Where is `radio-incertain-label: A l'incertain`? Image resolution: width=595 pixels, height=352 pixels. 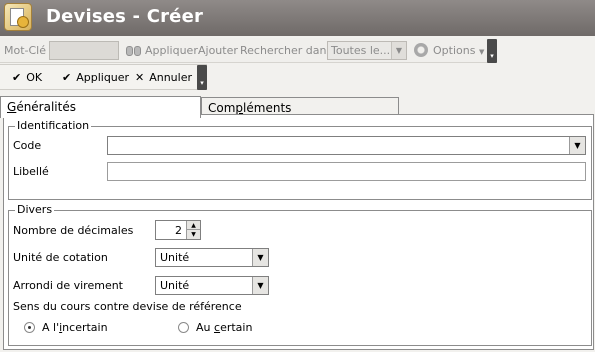
radio-incertain-label: A l'incertain is located at coordinates (75, 327).